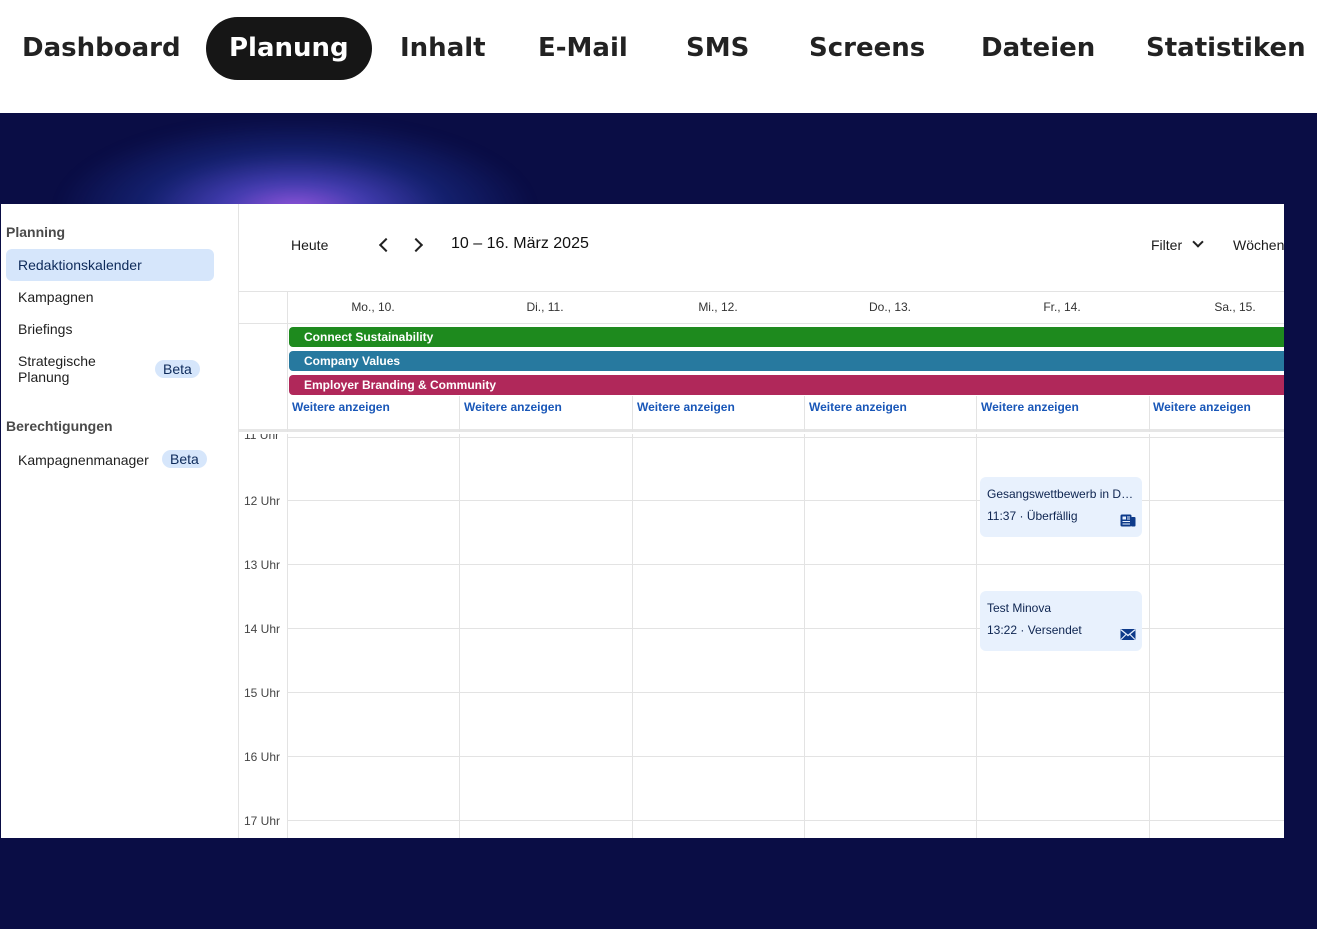 Image resolution: width=1317 pixels, height=929 pixels. I want to click on calendar-event: Test Minova 13:22 · Versendet, so click(1061, 621).